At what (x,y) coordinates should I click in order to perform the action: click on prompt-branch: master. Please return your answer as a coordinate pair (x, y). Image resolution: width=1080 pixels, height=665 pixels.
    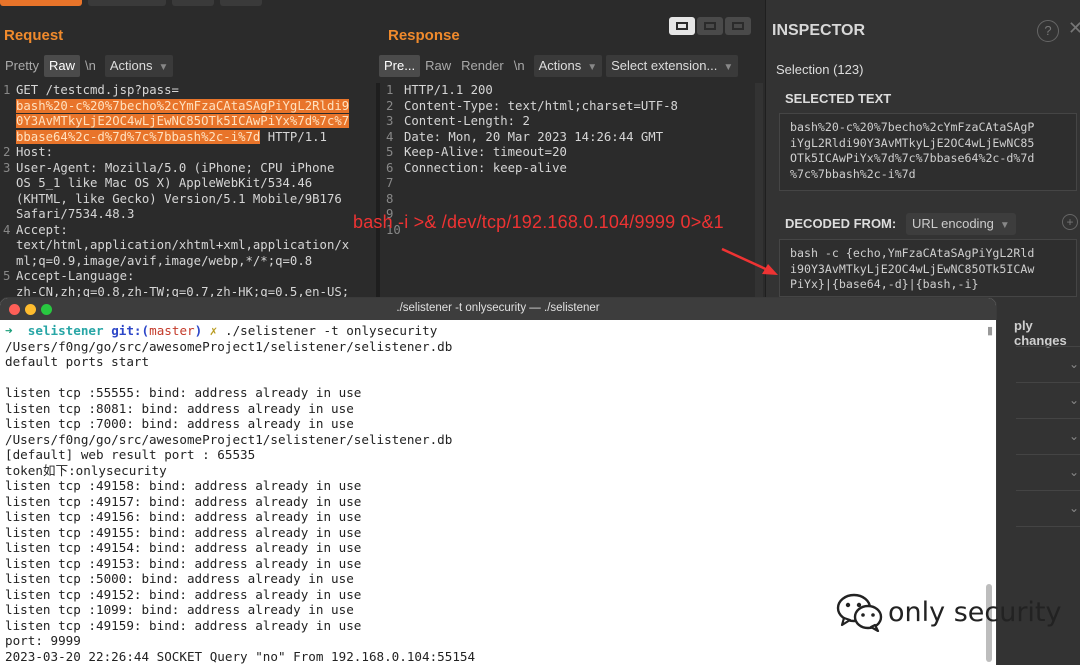
    Looking at the image, I should click on (172, 330).